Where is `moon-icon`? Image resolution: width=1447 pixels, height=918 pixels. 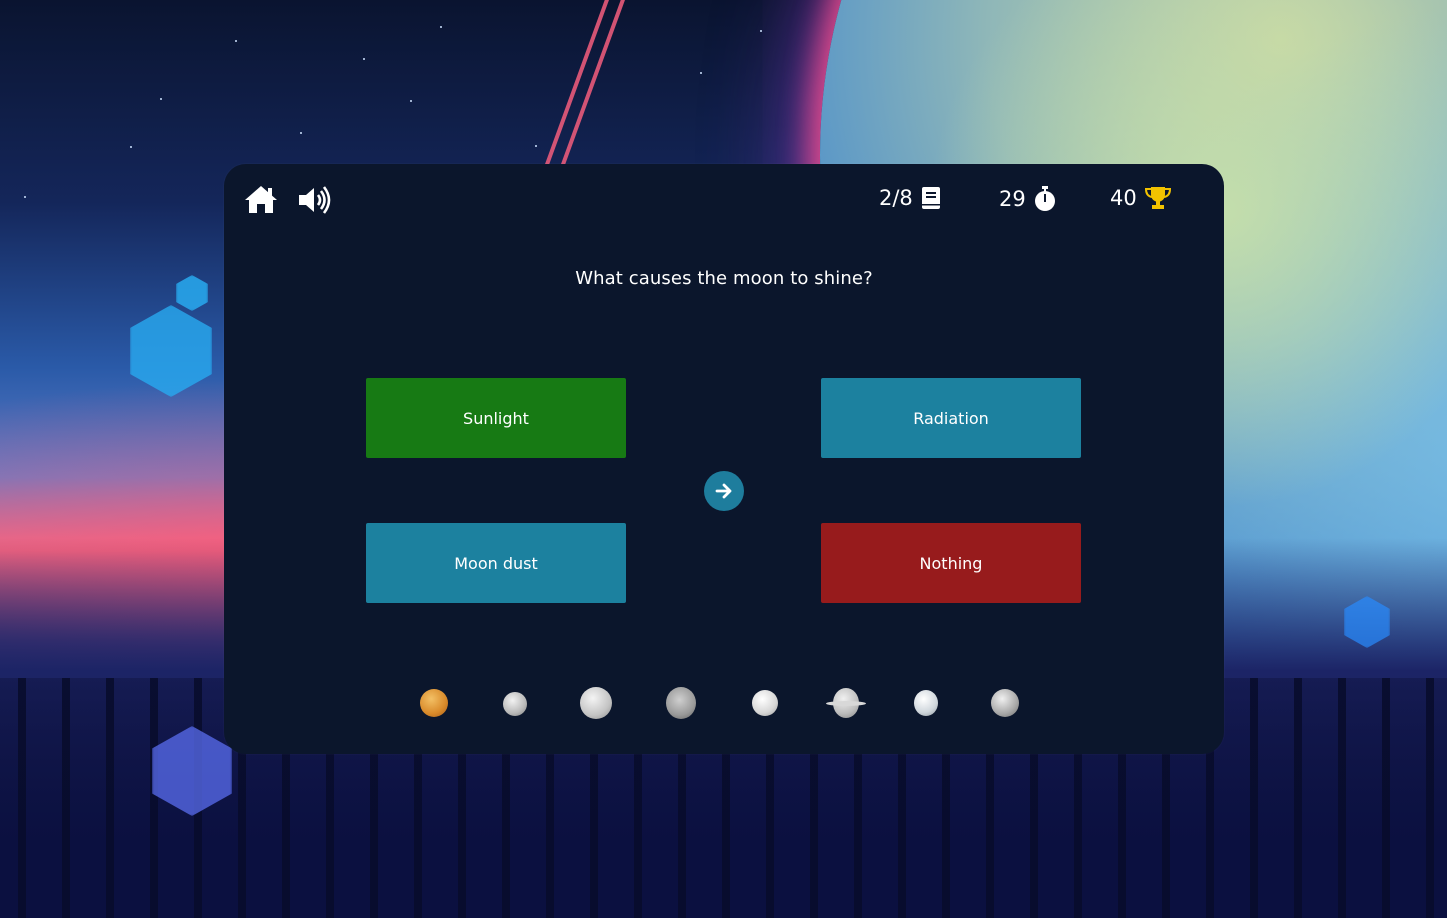
moon-icon is located at coordinates (596, 703).